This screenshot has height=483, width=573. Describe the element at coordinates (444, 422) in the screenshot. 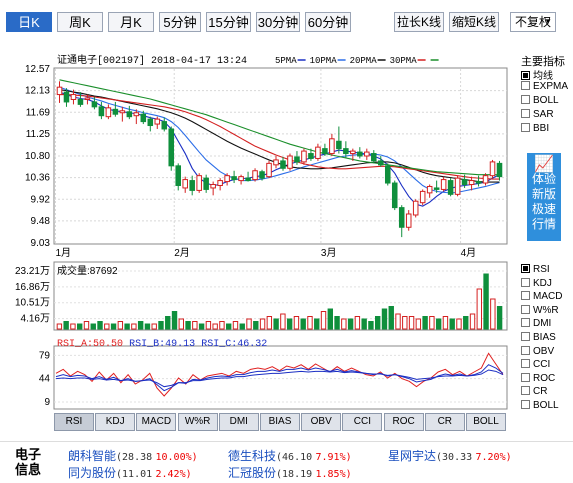

I see `indicator-tab: CR` at that location.